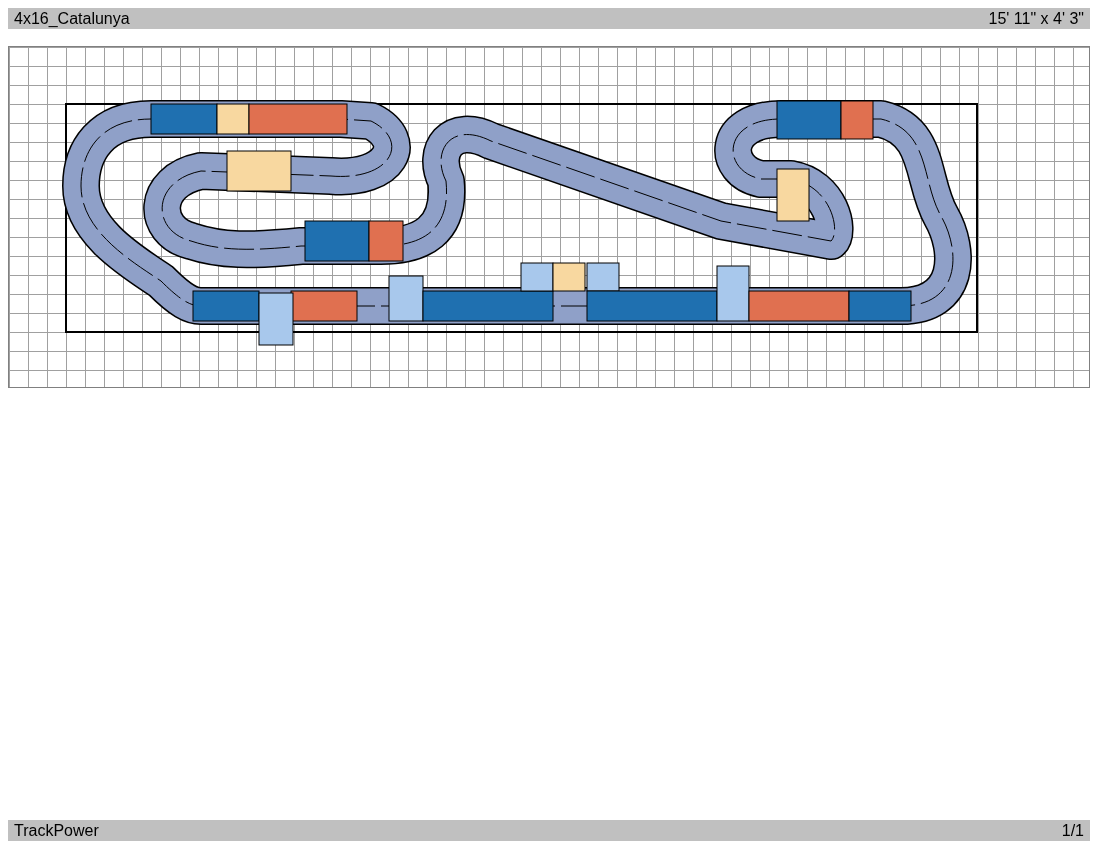  Describe the element at coordinates (56, 830) in the screenshot. I see `app-name: TrackPower` at that location.